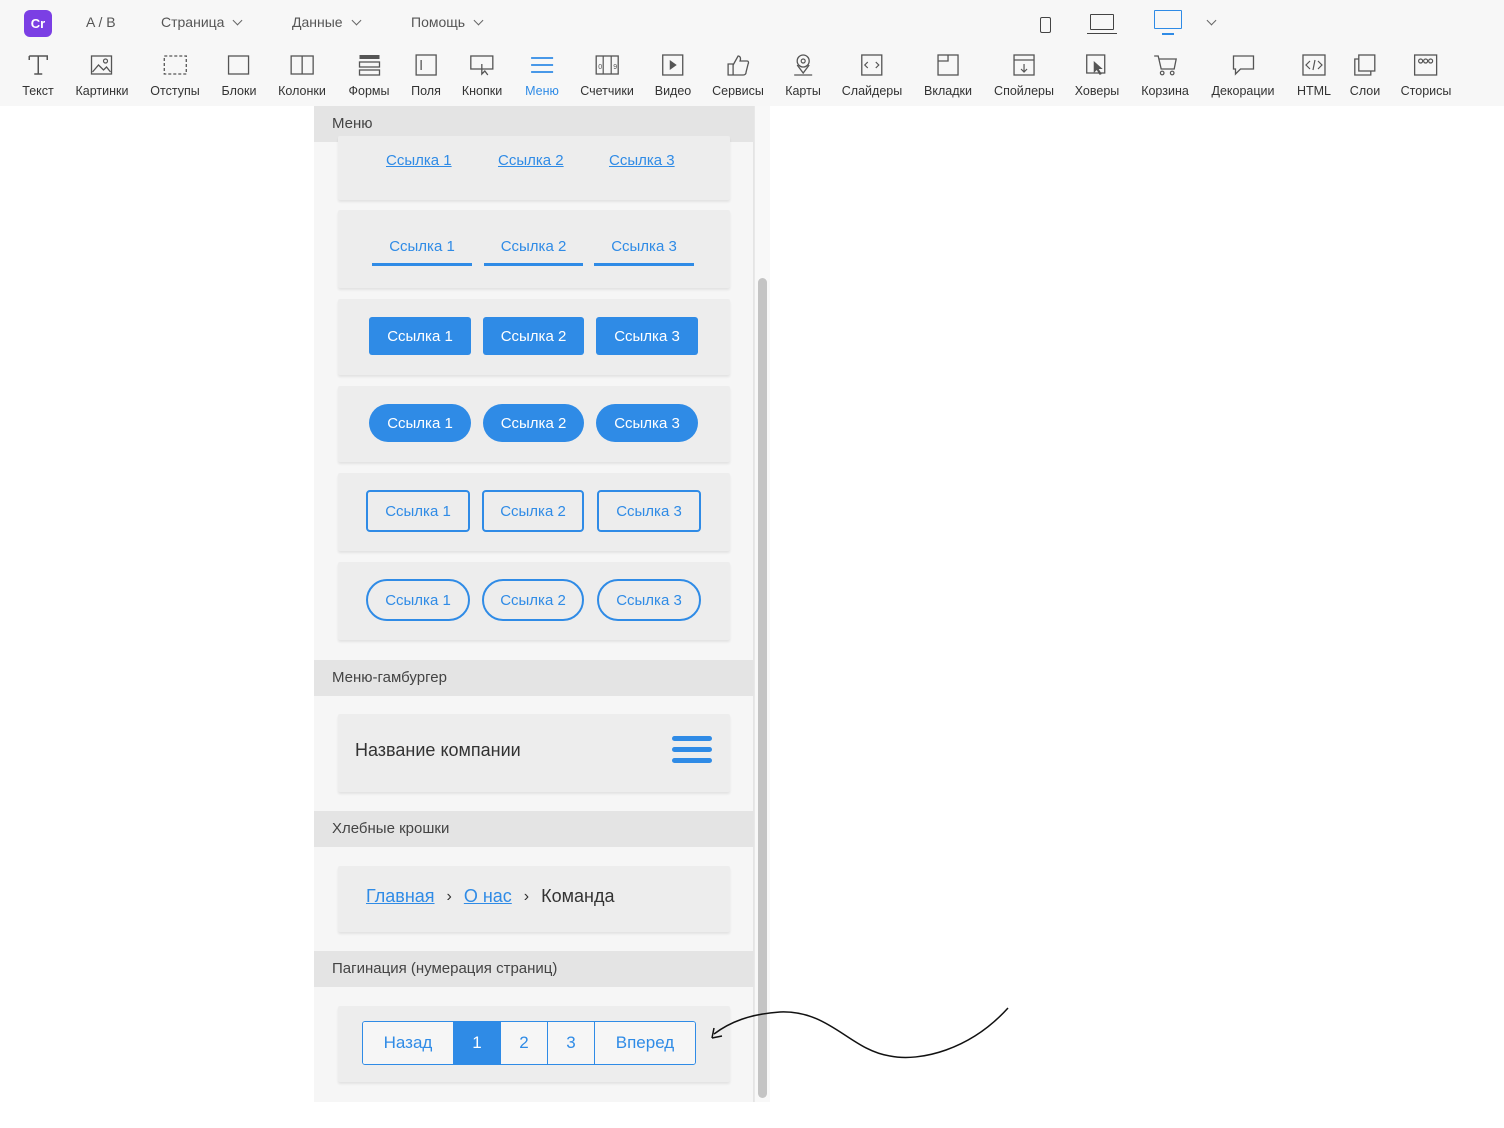 The height and width of the screenshot is (1128, 1504). Describe the element at coordinates (447, 22) in the screenshot. I see `help-menu: Помощь` at that location.